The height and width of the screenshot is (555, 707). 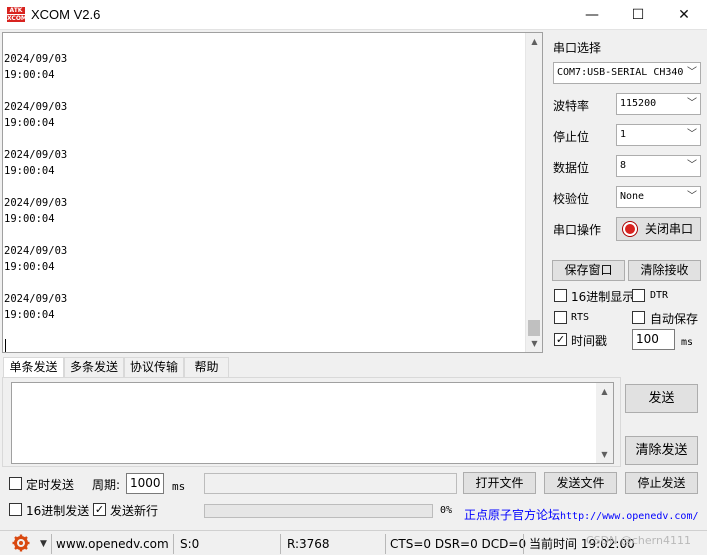 I want to click on rts-checkbox, so click(x=560, y=317).